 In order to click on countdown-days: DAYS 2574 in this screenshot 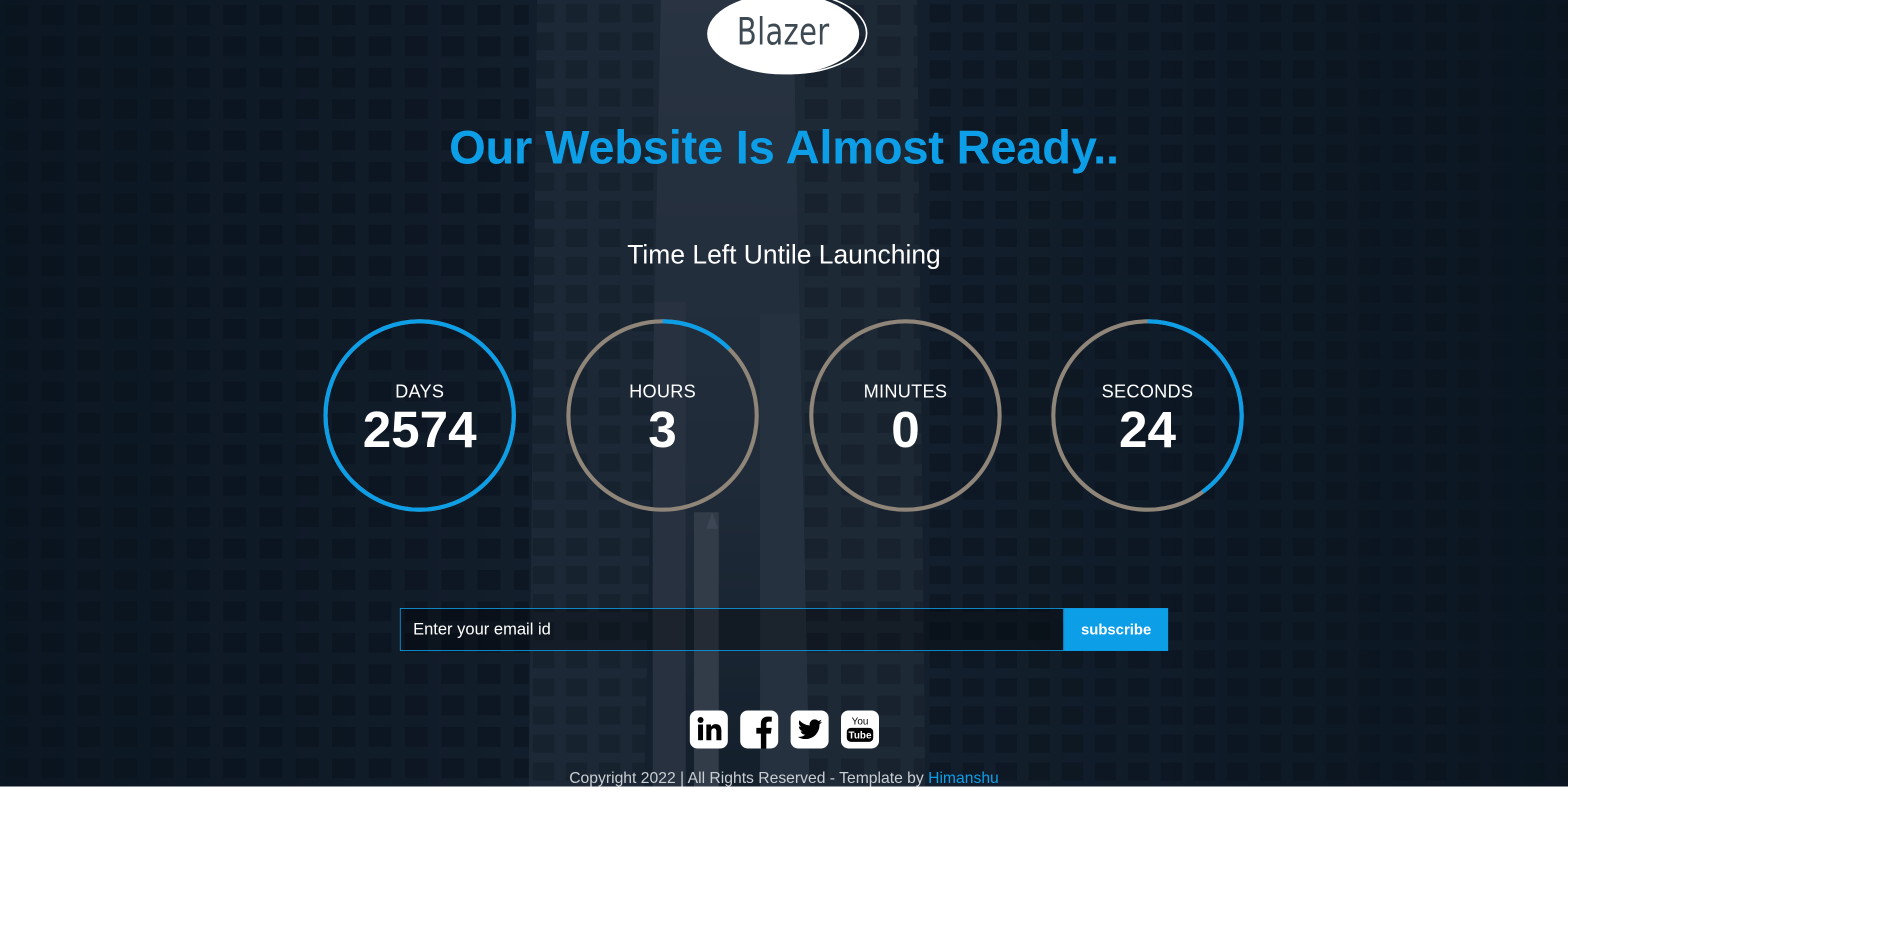, I will do `click(419, 415)`.